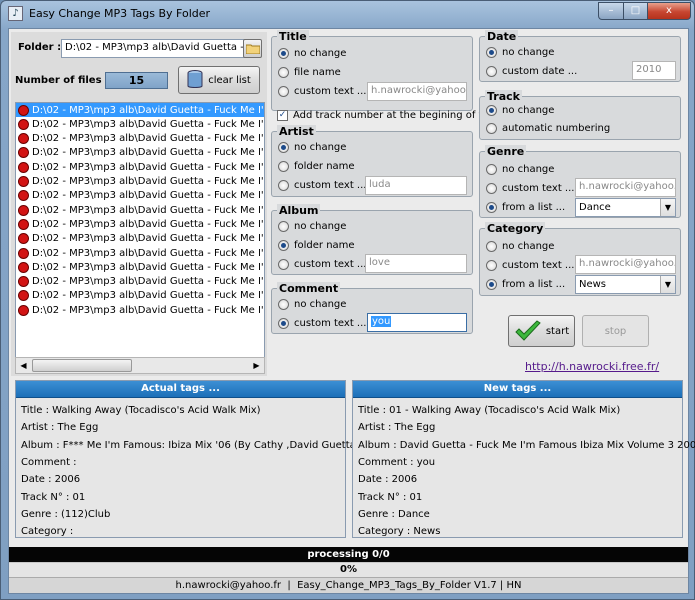 This screenshot has width=695, height=600. I want to click on category-selected-value: News, so click(593, 284).